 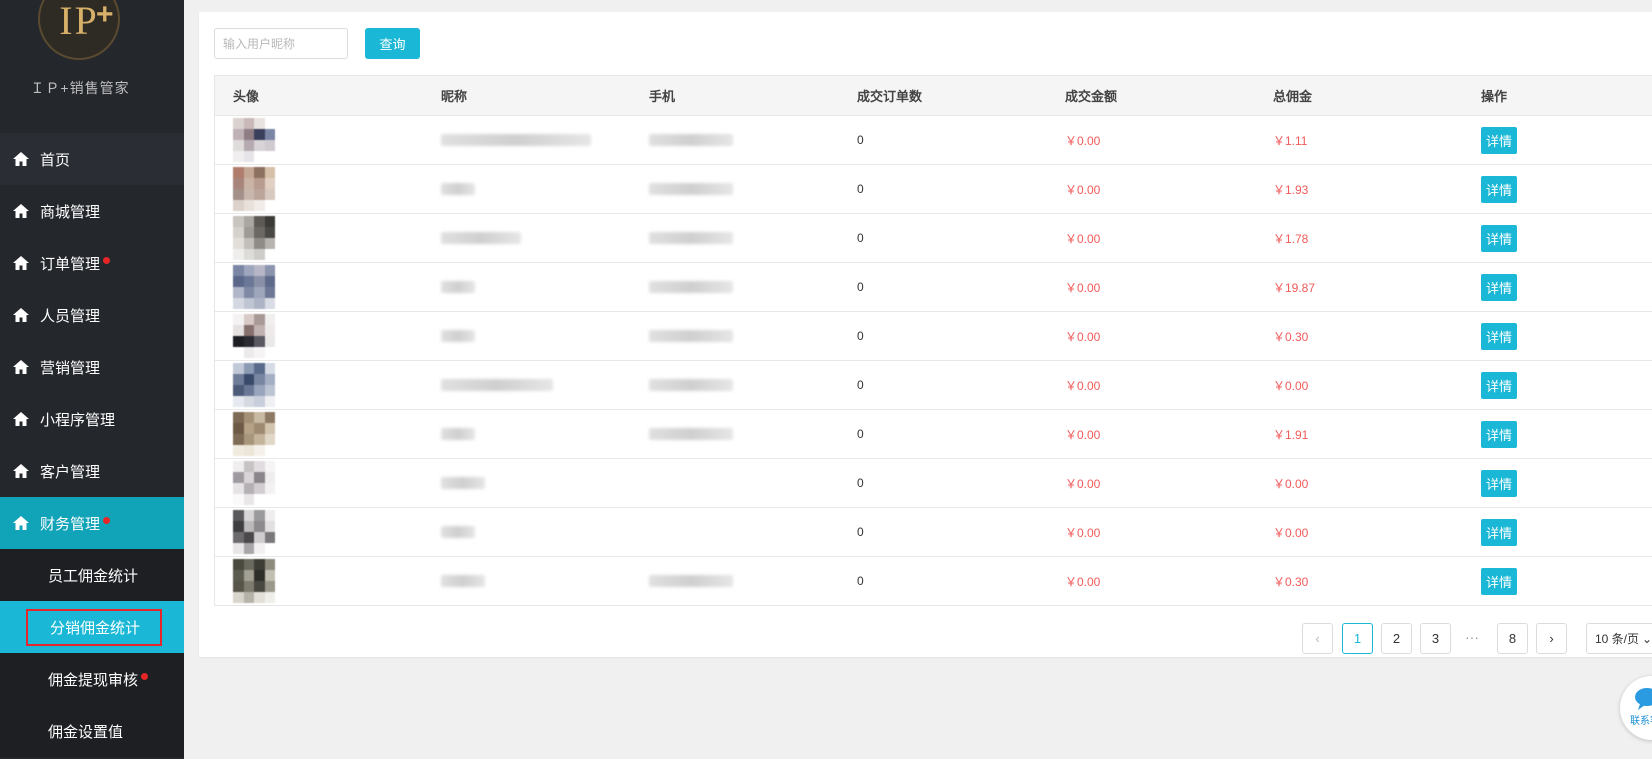 I want to click on sidebar-item-label: 商城管理, so click(x=70, y=212).